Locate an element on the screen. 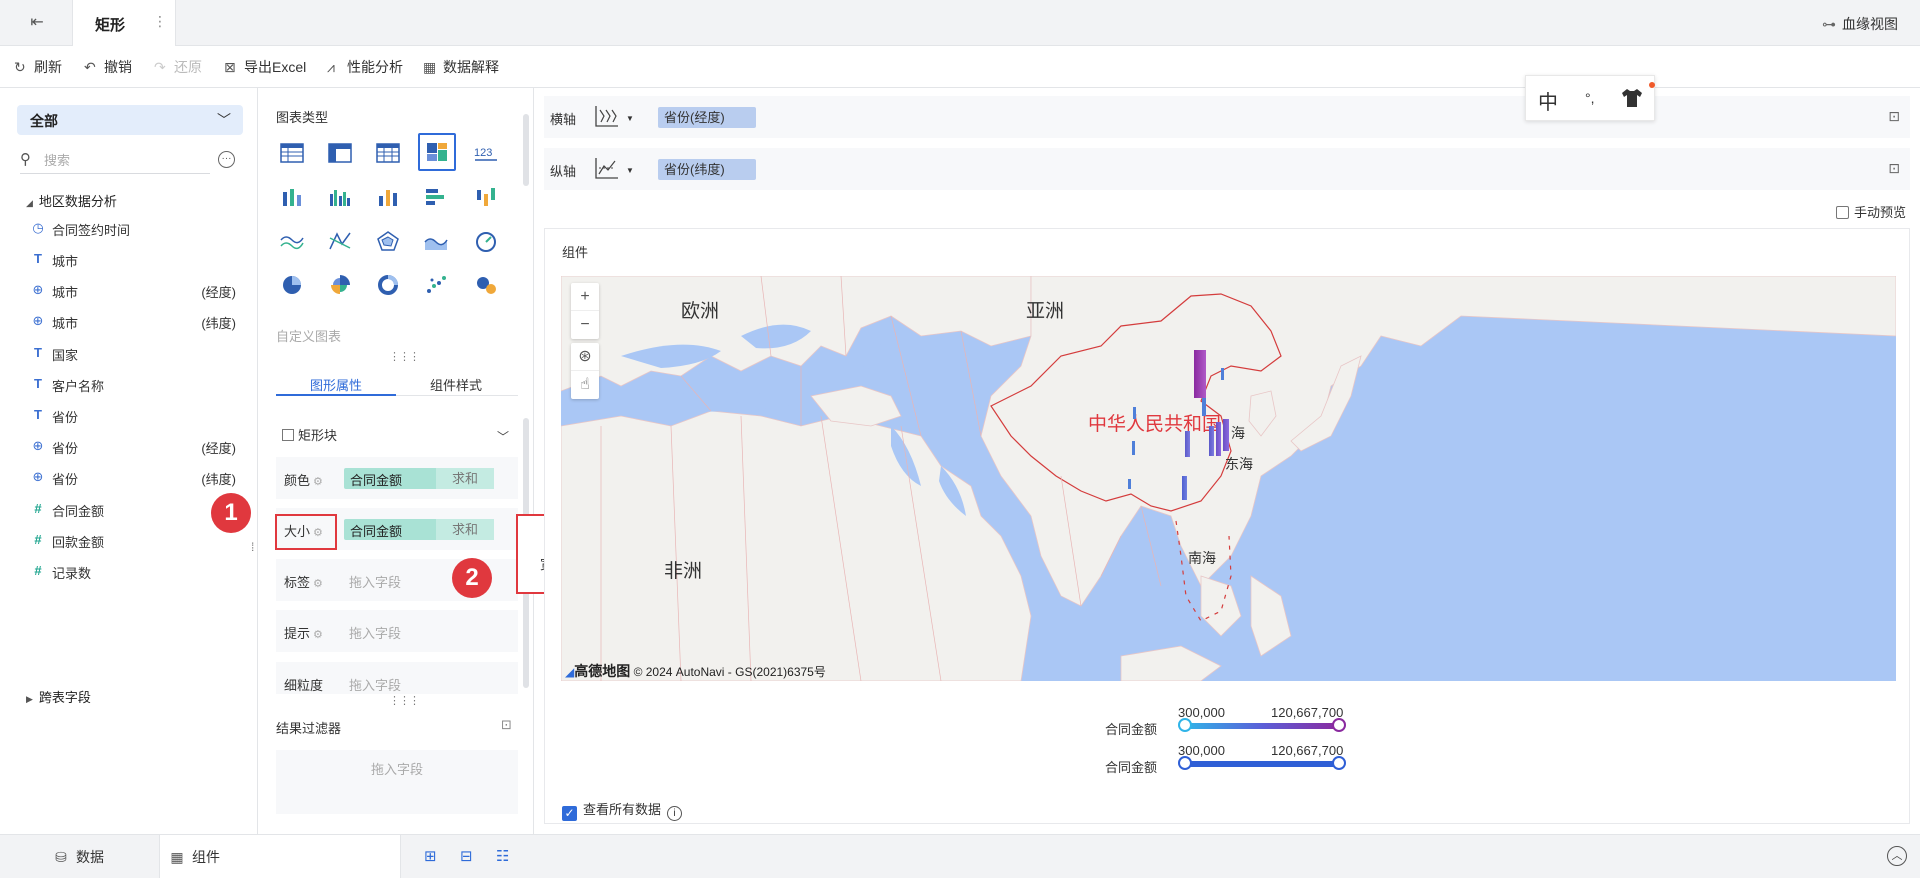 The height and width of the screenshot is (878, 1920). field-item: ⊕ 城市 (纬度) is located at coordinates (135, 322).